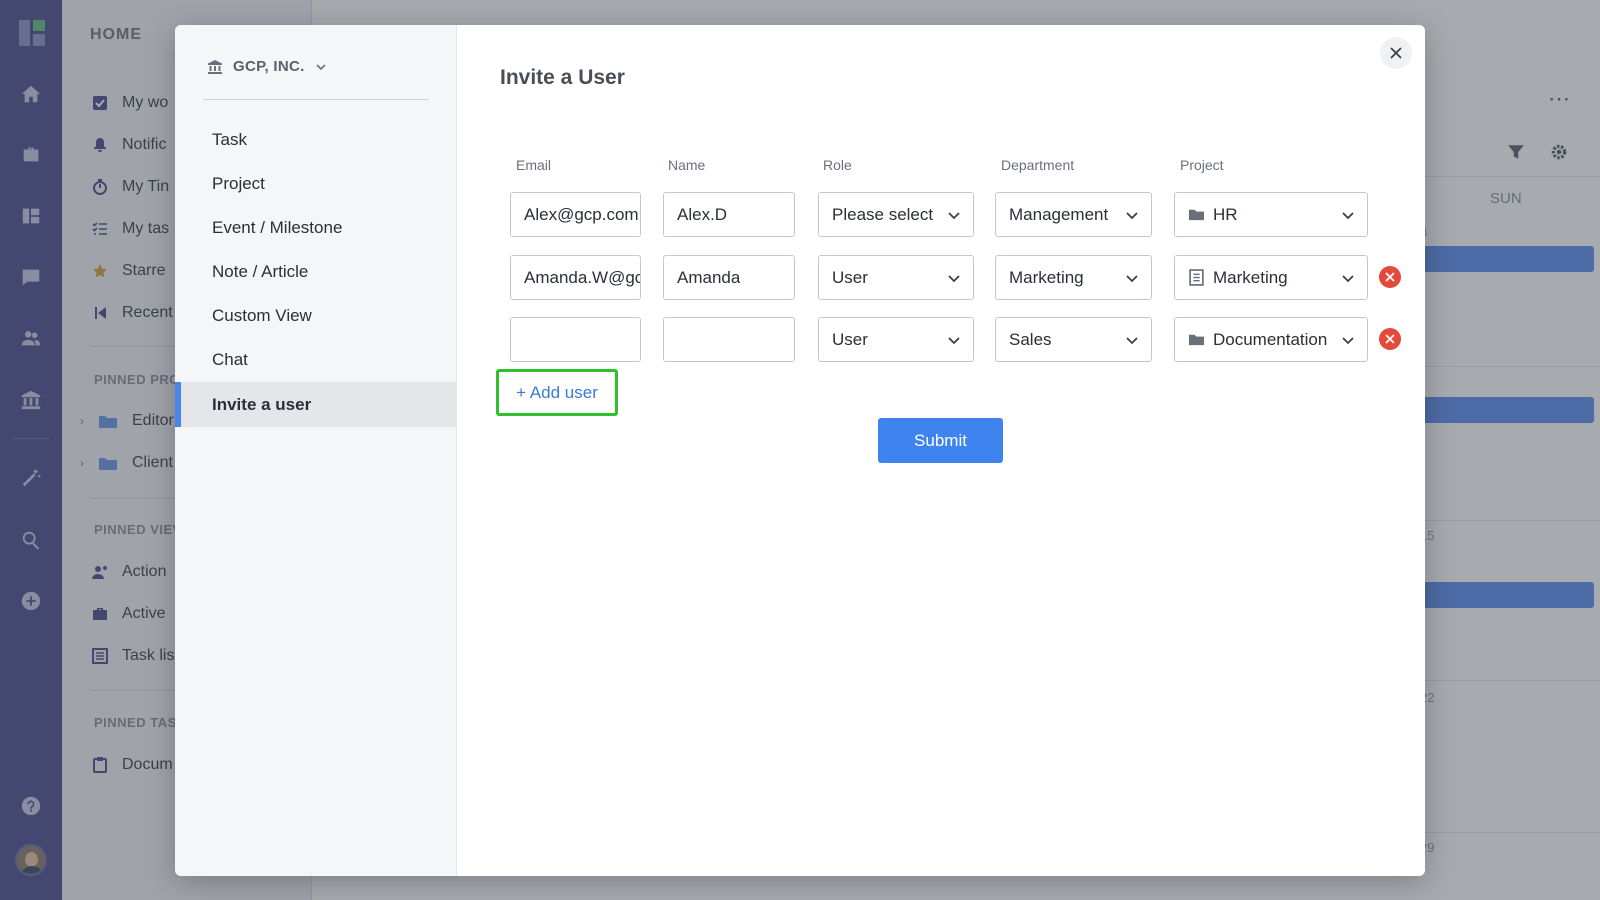  Describe the element at coordinates (940, 440) in the screenshot. I see `submit-button: Submit` at that location.